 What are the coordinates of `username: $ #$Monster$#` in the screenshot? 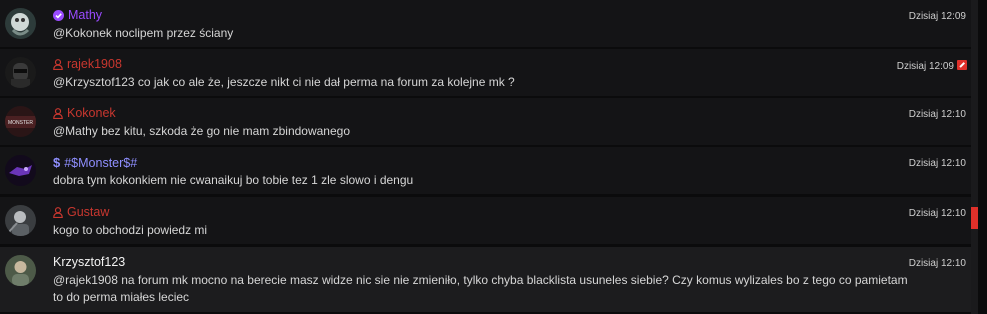 It's located at (95, 163).